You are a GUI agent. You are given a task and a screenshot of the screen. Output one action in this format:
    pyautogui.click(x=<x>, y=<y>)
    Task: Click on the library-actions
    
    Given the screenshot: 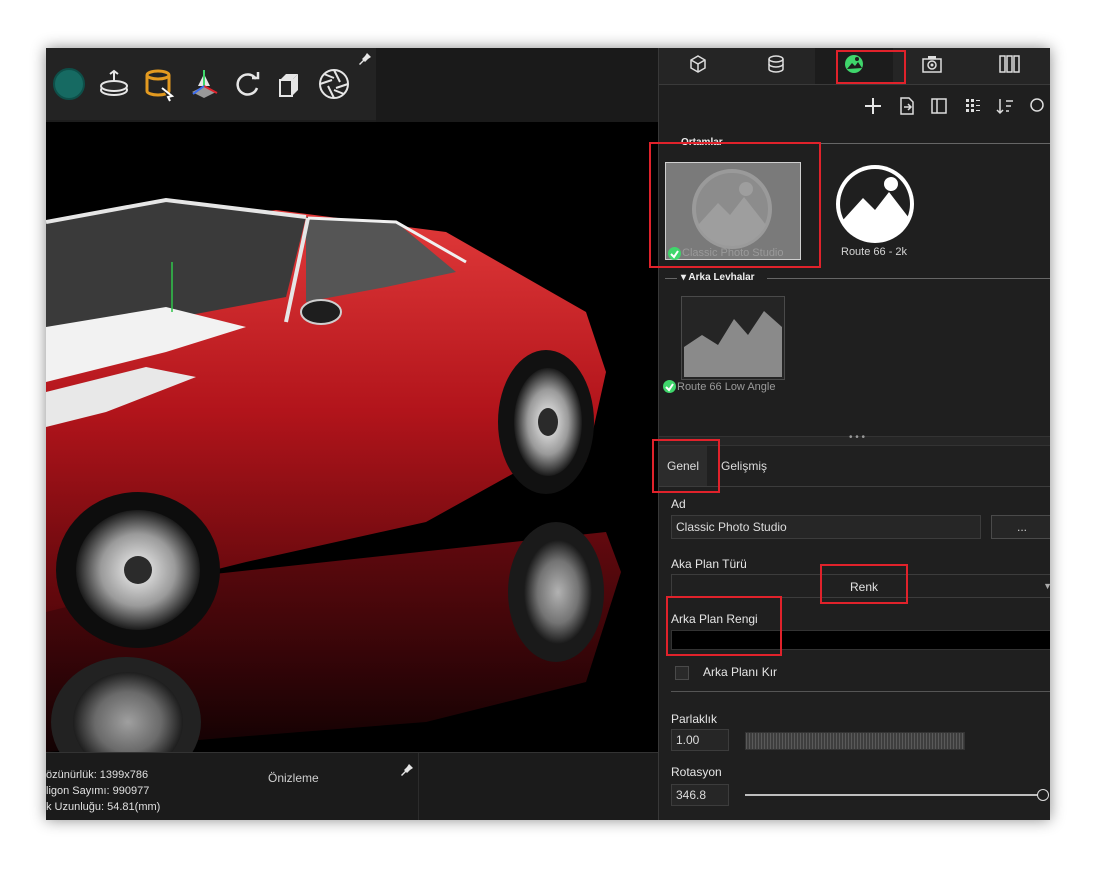 What is the action you would take?
    pyautogui.click(x=854, y=106)
    